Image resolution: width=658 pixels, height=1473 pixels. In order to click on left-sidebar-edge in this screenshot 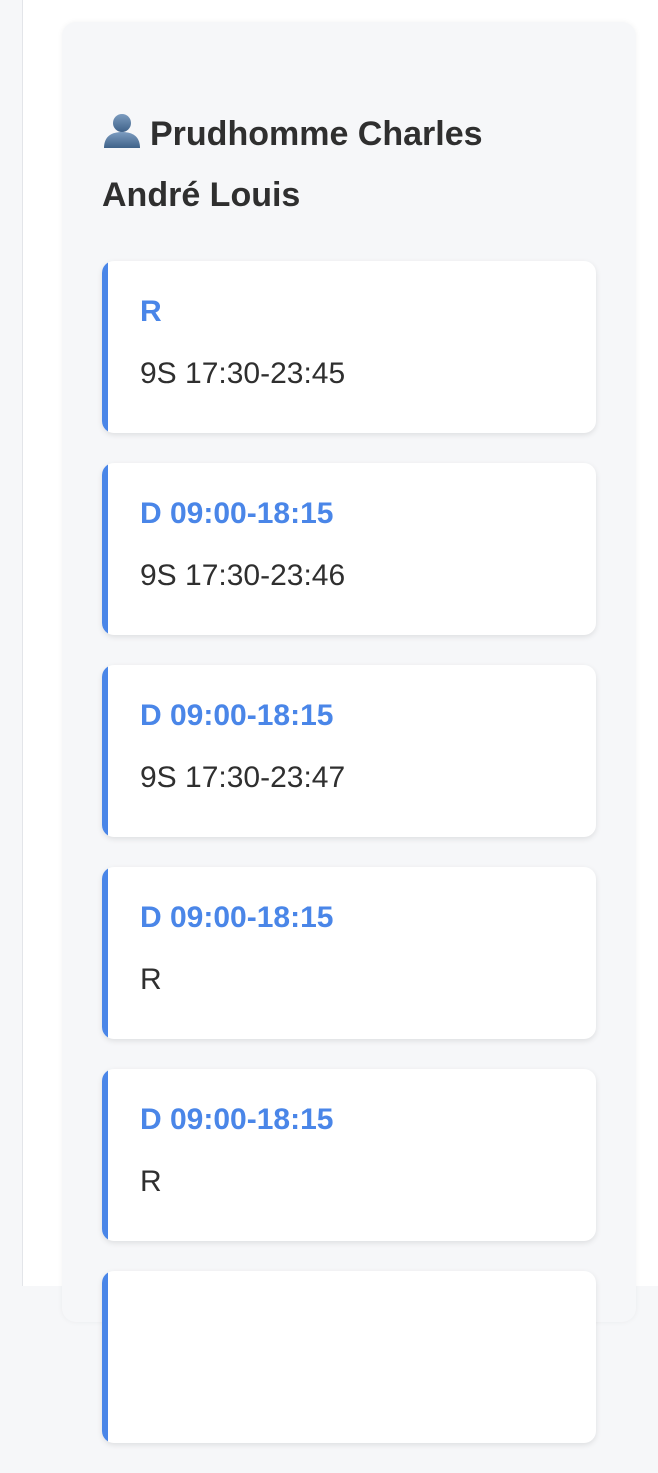, I will do `click(11, 643)`.